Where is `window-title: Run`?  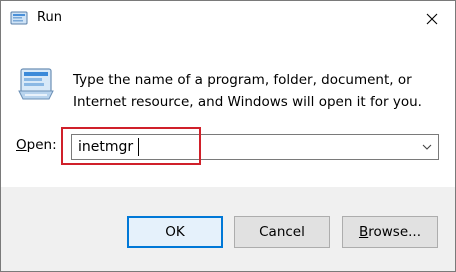
window-title: Run is located at coordinates (49, 17).